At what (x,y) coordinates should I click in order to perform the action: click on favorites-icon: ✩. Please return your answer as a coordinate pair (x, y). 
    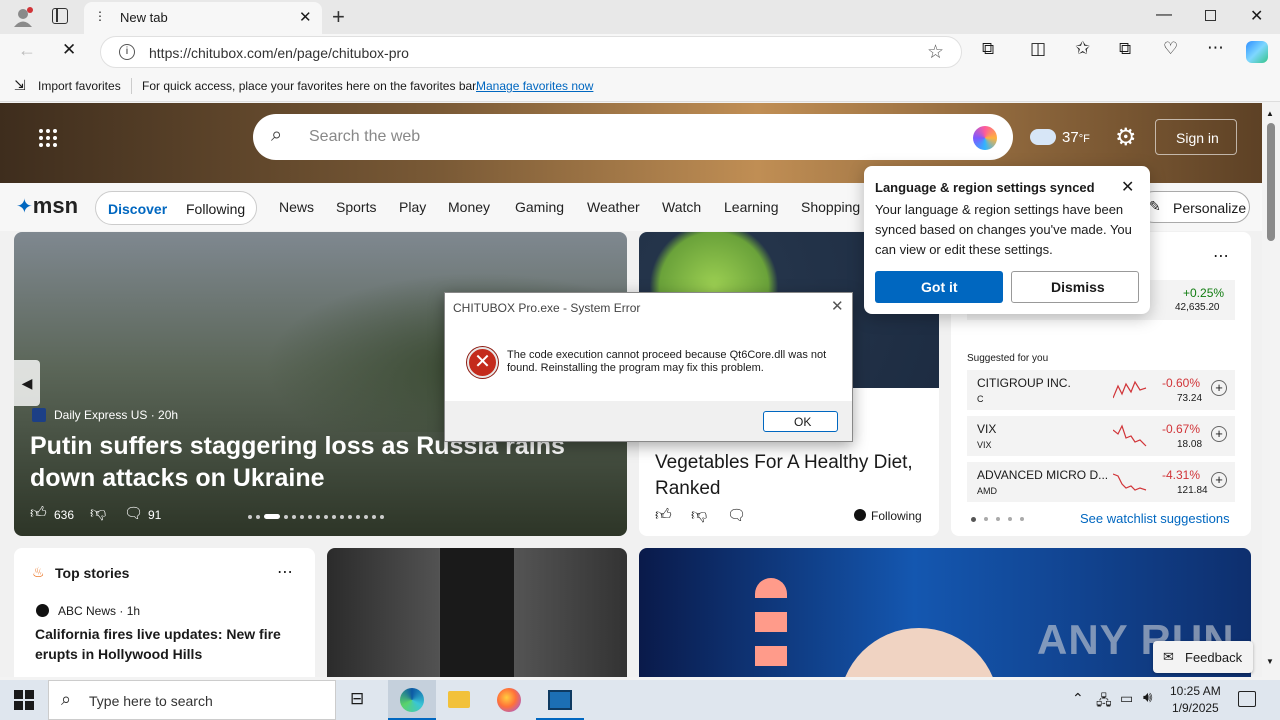
    Looking at the image, I should click on (1082, 48).